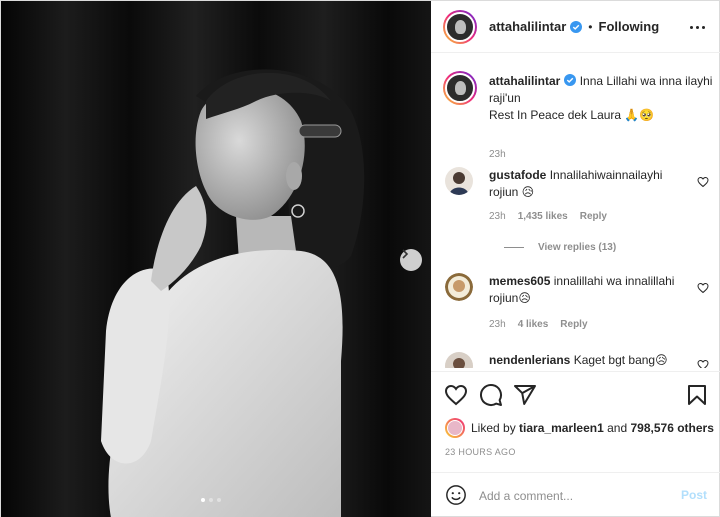  What do you see at coordinates (525, 395) in the screenshot?
I see `share-icon` at bounding box center [525, 395].